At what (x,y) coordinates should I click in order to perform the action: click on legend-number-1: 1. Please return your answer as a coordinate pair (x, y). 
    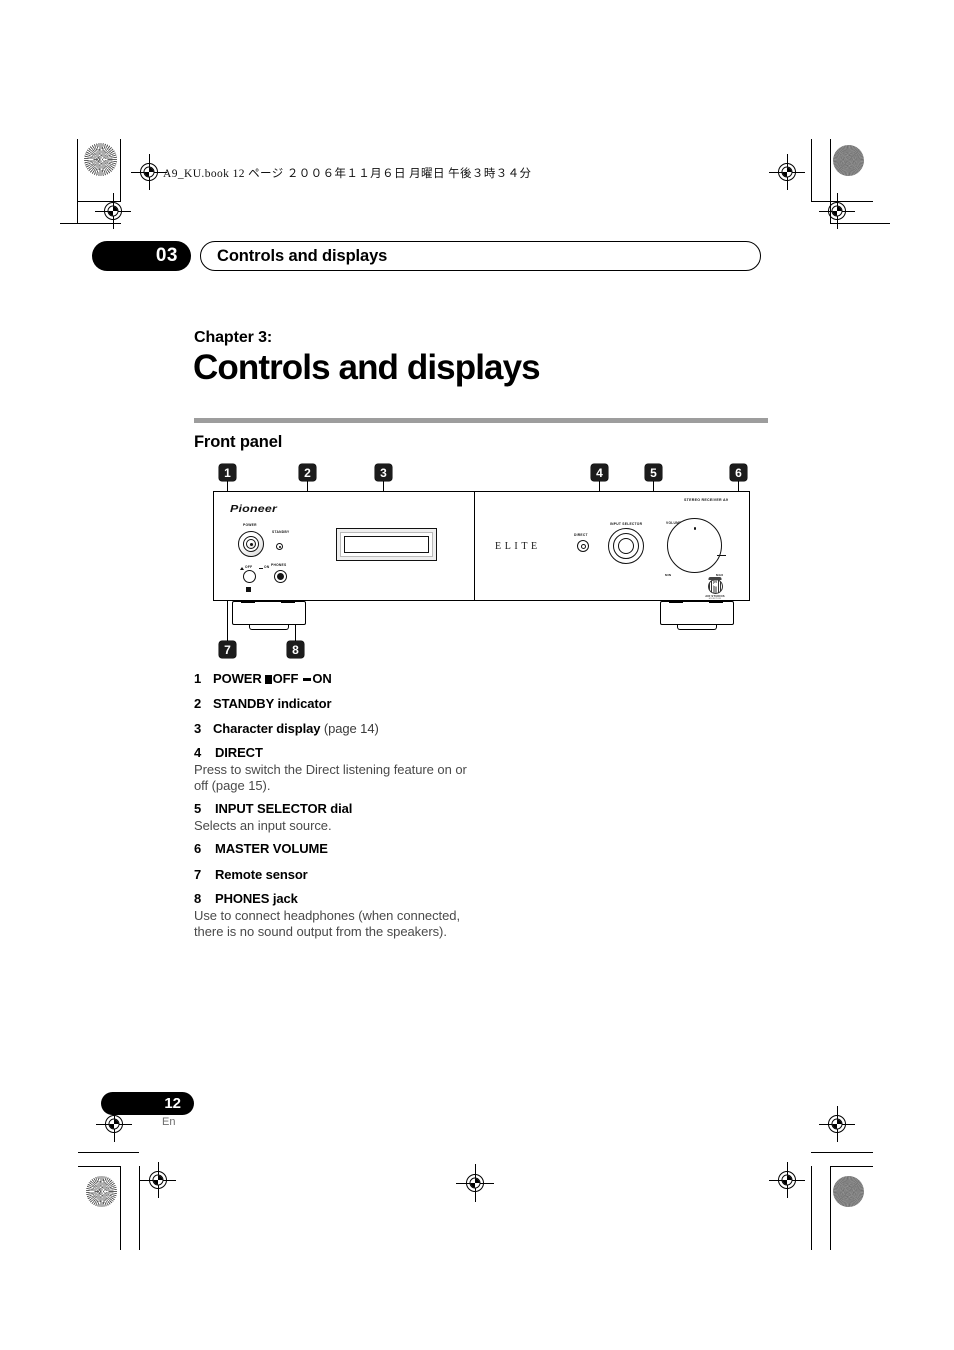
    Looking at the image, I should click on (198, 678).